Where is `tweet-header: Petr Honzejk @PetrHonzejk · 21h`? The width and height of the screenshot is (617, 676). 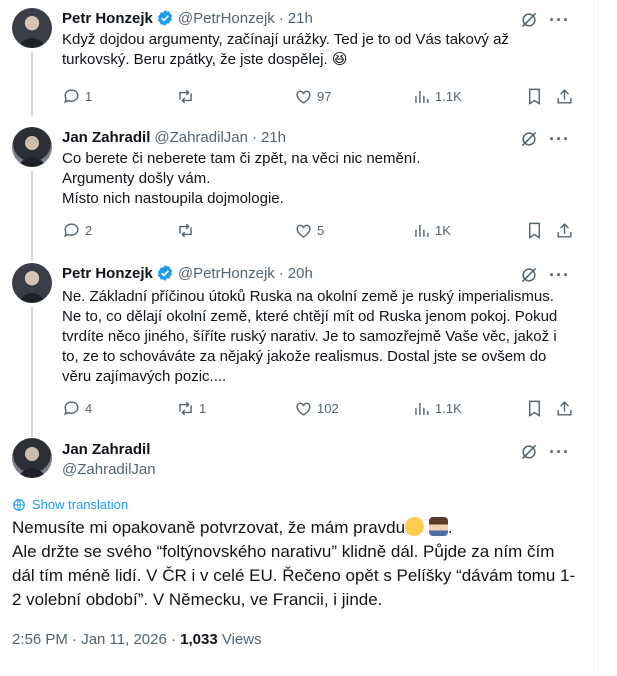 tweet-header: Petr Honzejk @PetrHonzejk · 21h is located at coordinates (187, 18).